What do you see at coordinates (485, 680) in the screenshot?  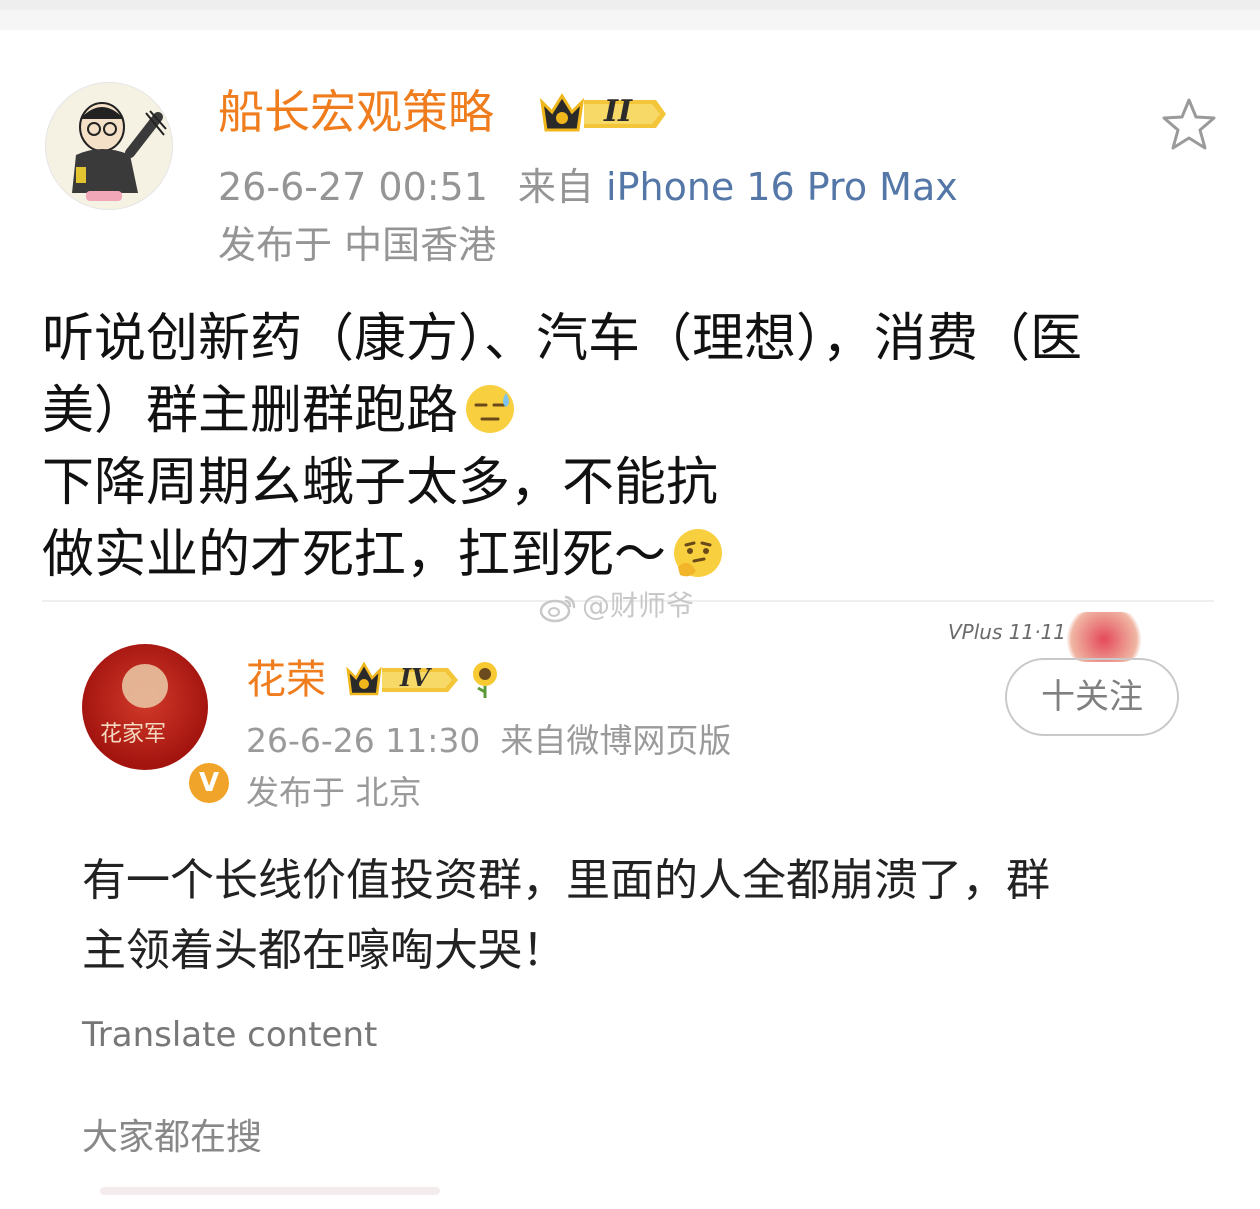 I see `sunflower-icon` at bounding box center [485, 680].